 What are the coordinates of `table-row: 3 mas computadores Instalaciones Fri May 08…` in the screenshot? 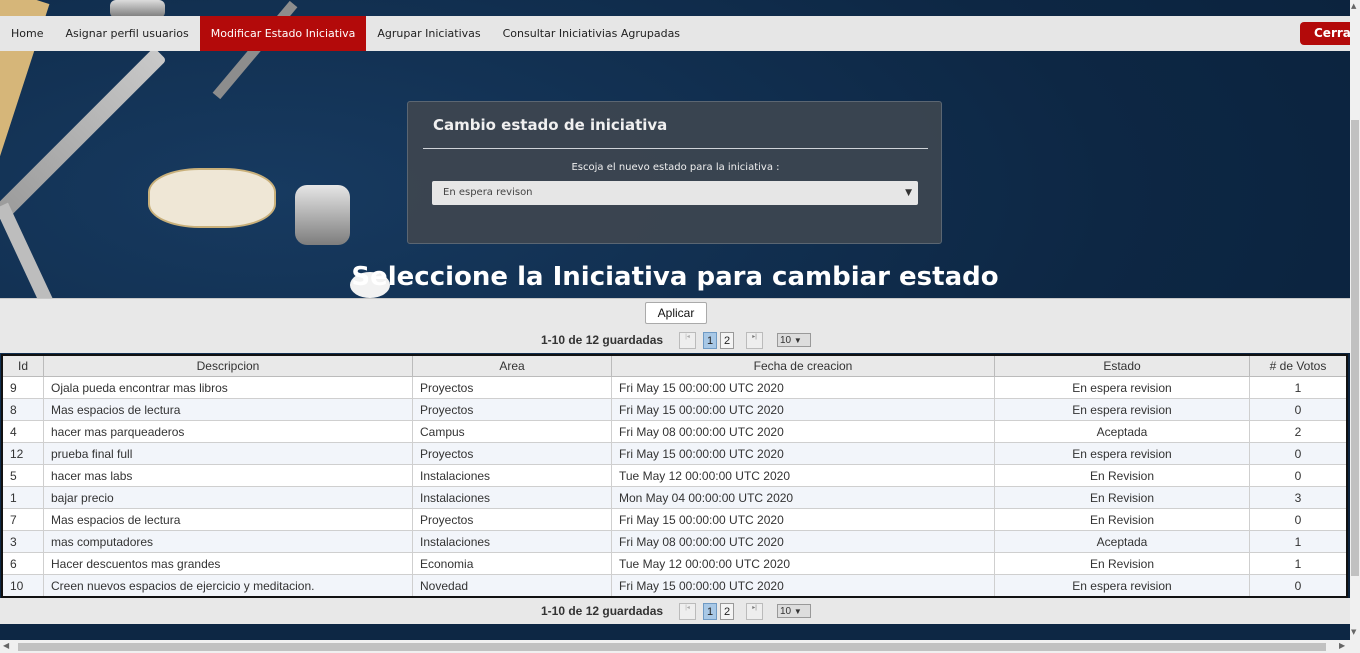 It's located at (674, 541).